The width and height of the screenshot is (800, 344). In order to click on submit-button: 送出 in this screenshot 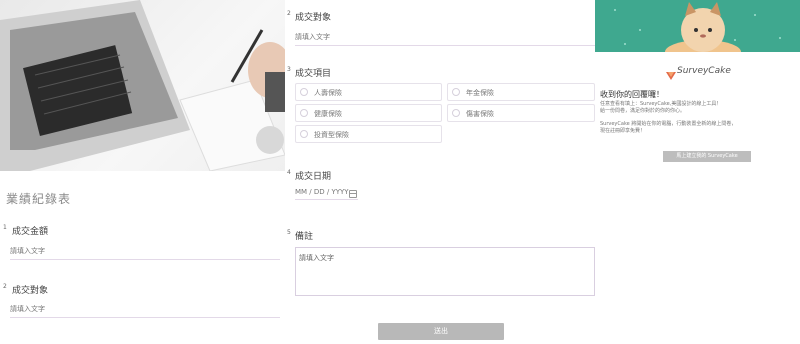, I will do `click(441, 331)`.